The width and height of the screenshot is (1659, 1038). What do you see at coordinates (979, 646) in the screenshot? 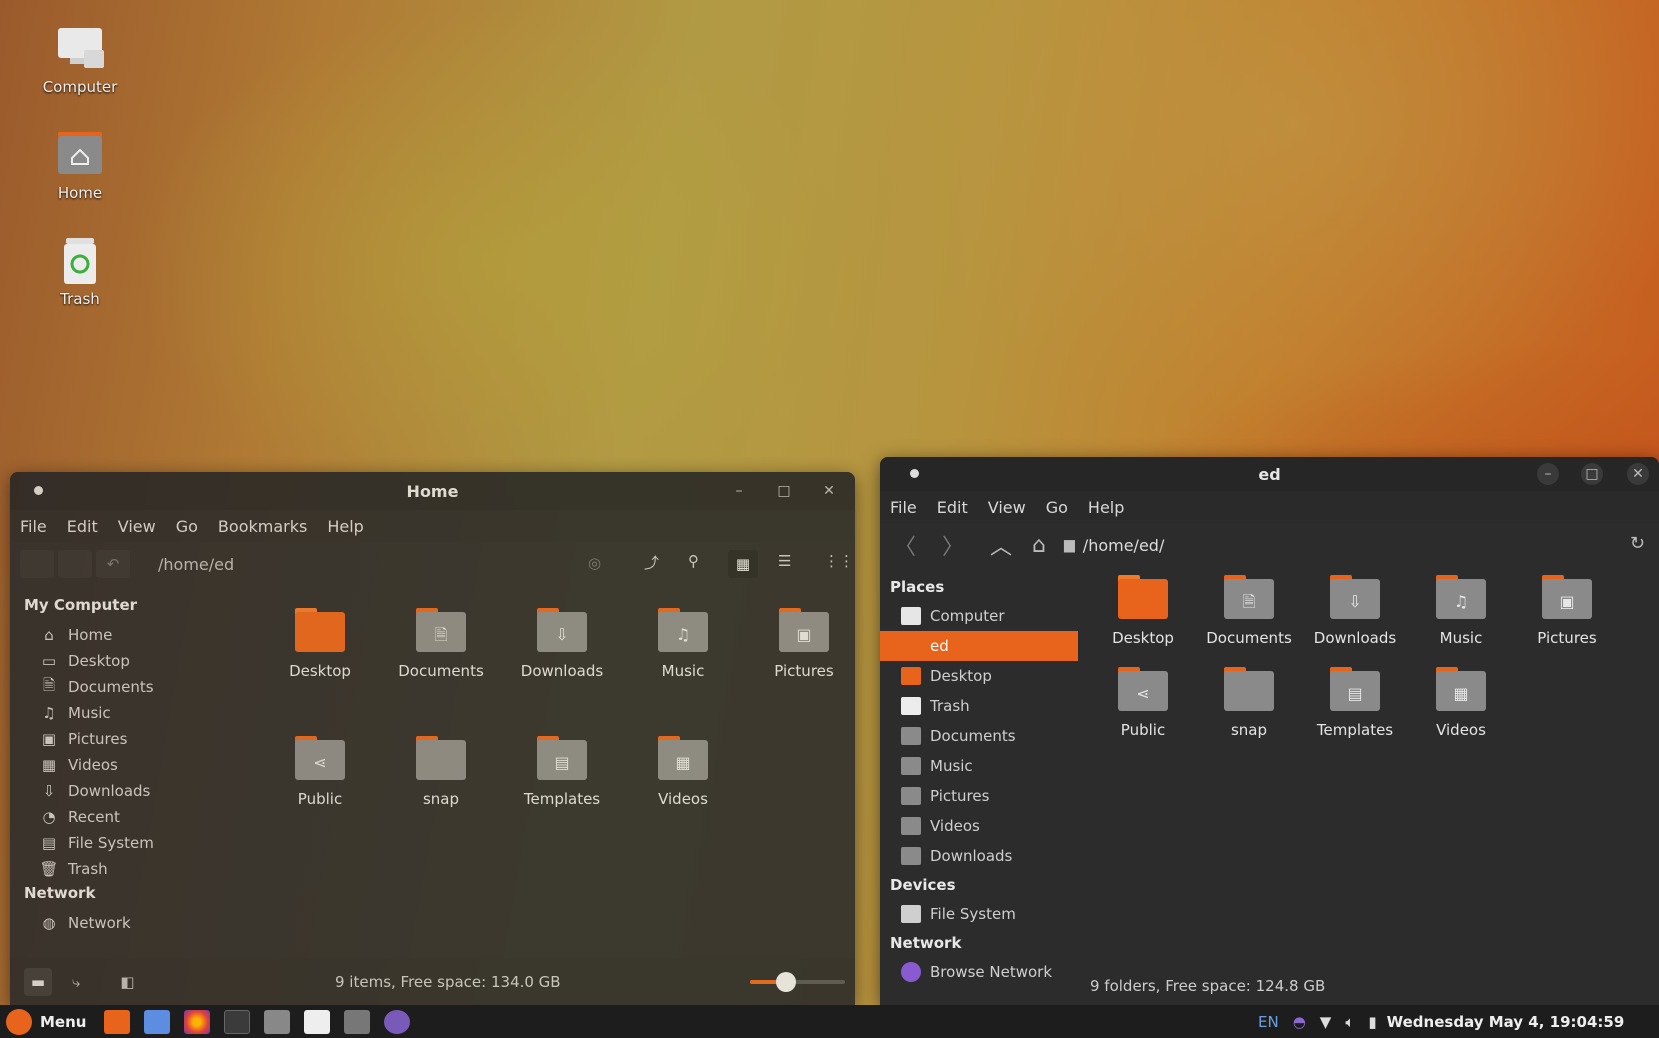
I see `sidebar-item-ed: ed` at bounding box center [979, 646].